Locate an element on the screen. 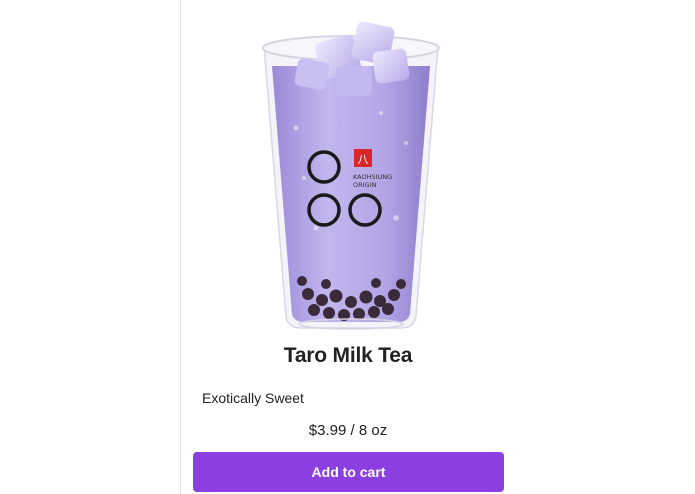 This screenshot has height=494, width=695. svg-text: 八 is located at coordinates (363, 159).